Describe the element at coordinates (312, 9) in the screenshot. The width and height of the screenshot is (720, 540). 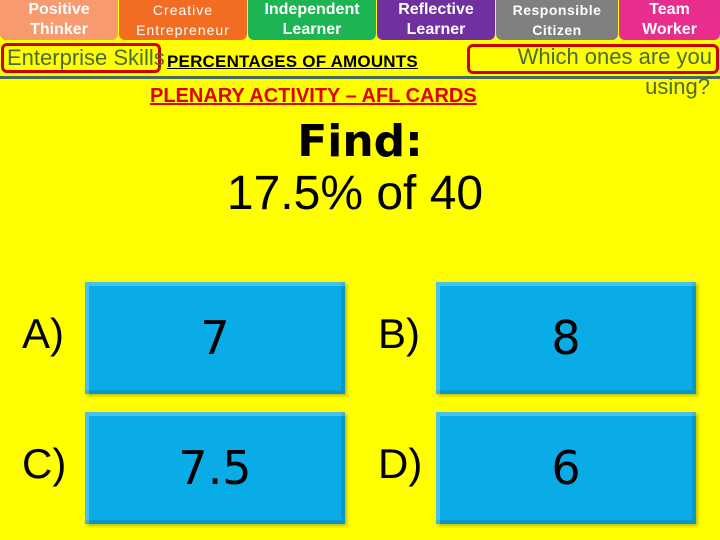
I see `skill-tab-label: Independent` at that location.